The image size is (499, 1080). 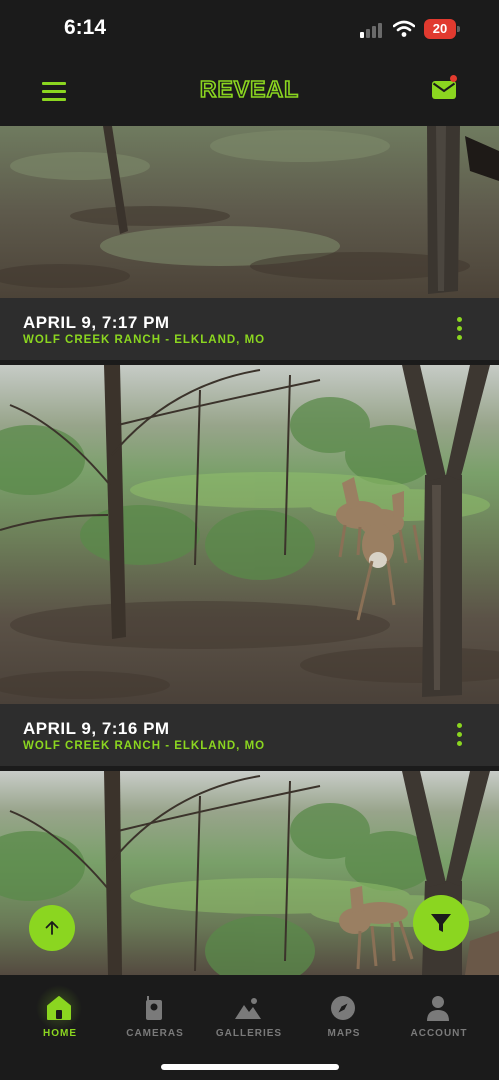 What do you see at coordinates (60, 1033) in the screenshot?
I see `tab-label: HOME` at bounding box center [60, 1033].